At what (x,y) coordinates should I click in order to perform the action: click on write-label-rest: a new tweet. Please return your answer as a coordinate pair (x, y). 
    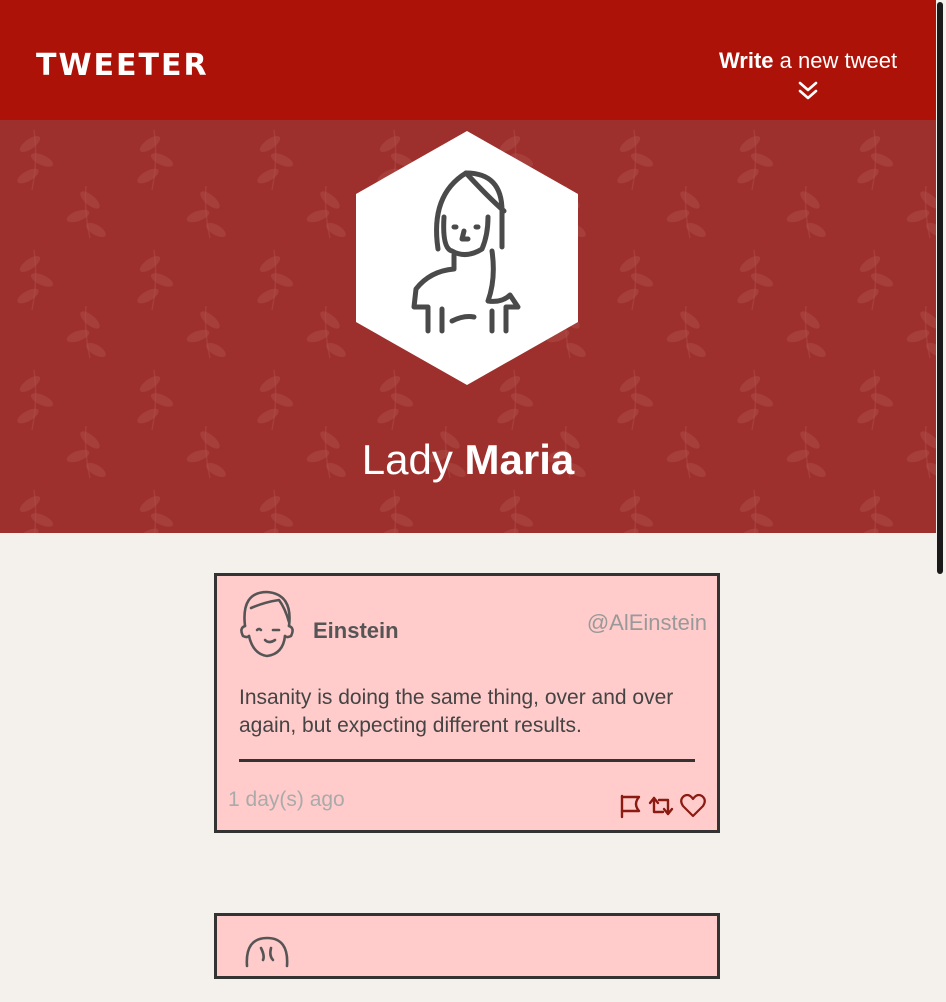
    Looking at the image, I should click on (835, 60).